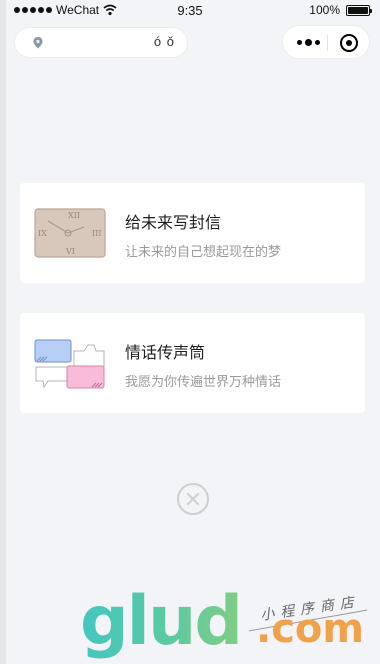  I want to click on capsule-divider, so click(327, 43).